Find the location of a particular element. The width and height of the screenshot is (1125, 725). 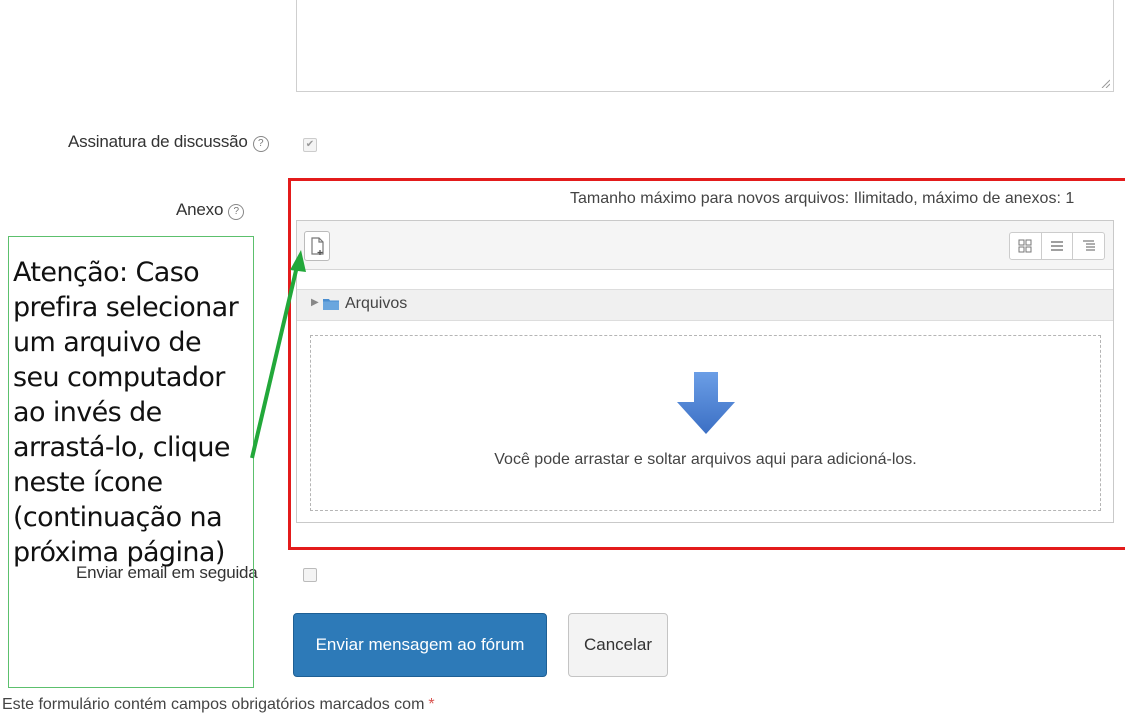

submit-button: Enviar mensagem ao fórum is located at coordinates (420, 645).